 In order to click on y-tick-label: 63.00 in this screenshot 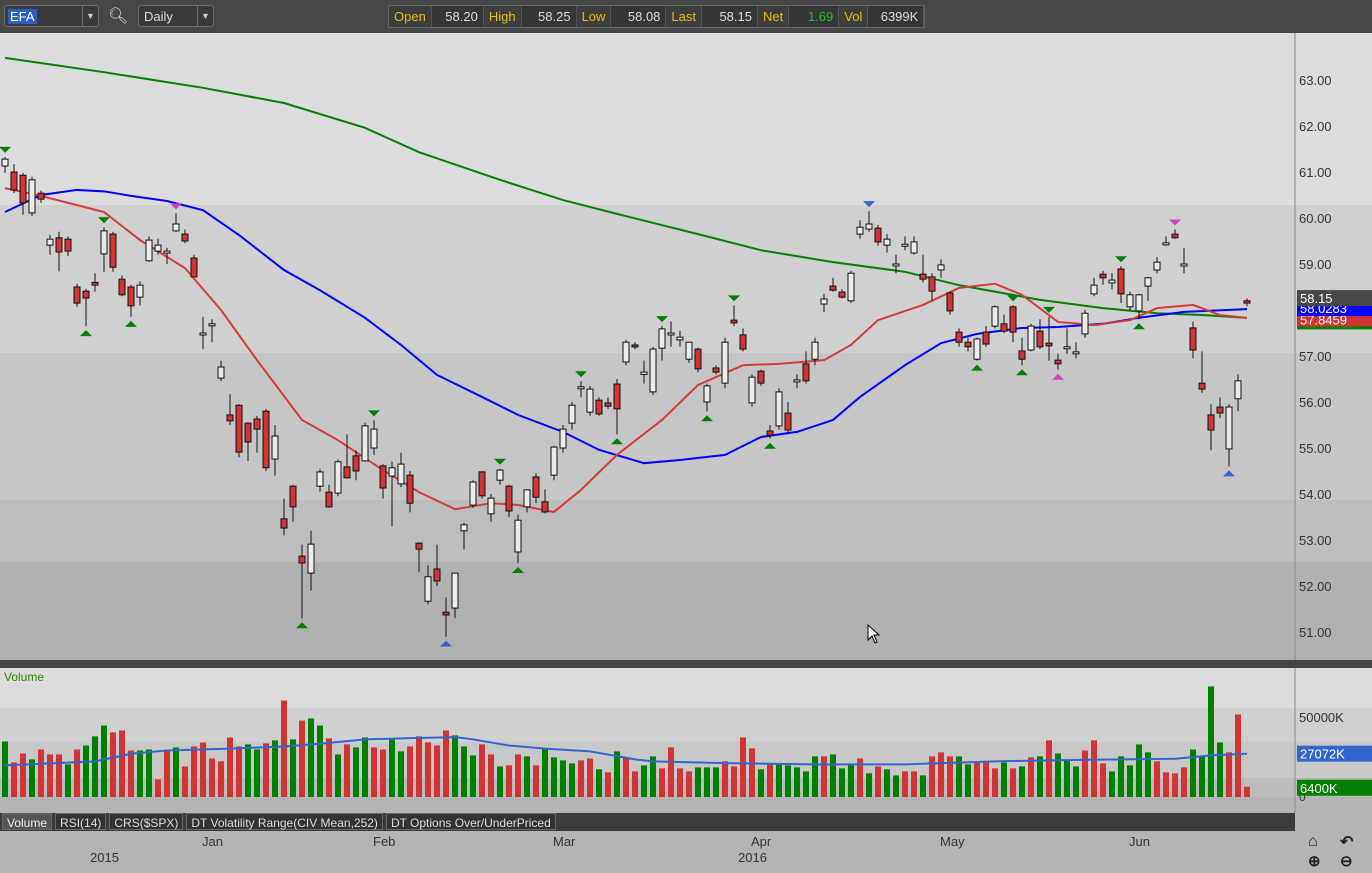, I will do `click(1315, 80)`.